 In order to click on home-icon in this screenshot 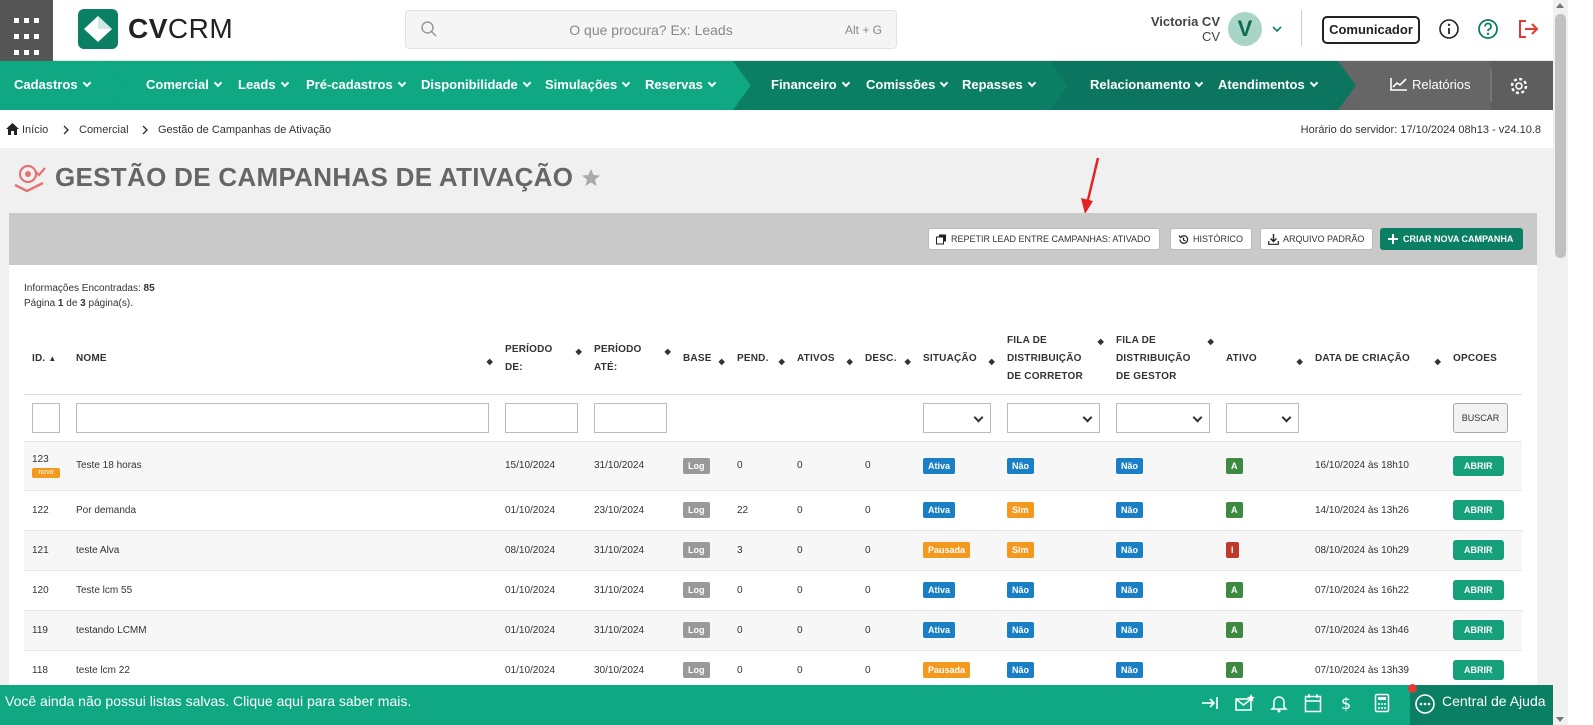, I will do `click(12, 129)`.